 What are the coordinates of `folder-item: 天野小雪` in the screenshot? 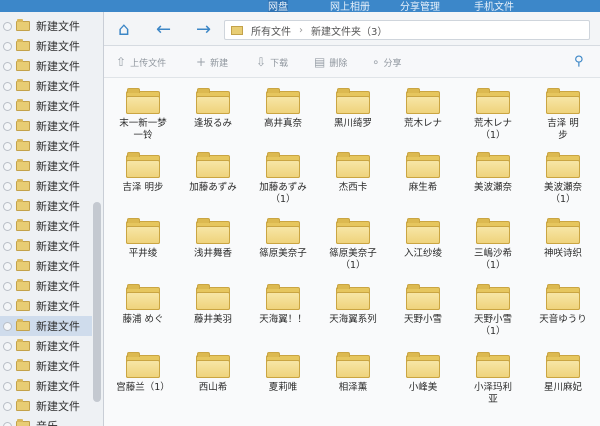 It's located at (423, 314).